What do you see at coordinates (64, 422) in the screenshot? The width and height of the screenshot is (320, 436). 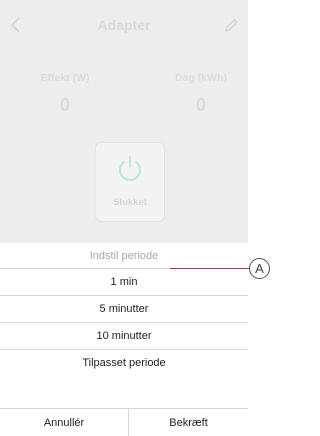 I see `cancel-button: Annullér` at bounding box center [64, 422].